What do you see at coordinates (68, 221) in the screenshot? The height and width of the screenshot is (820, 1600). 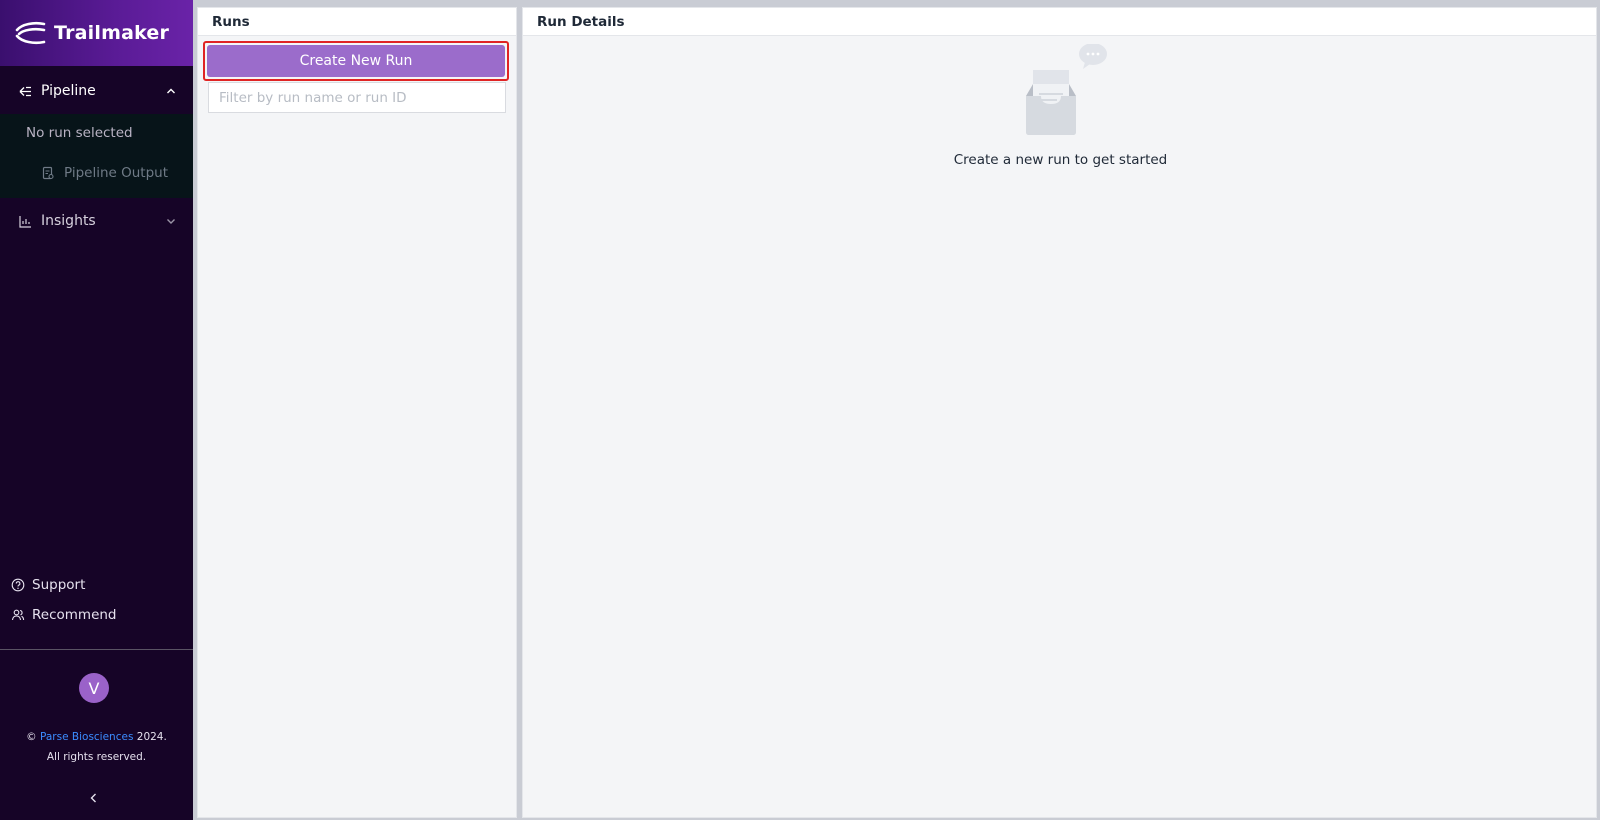 I see `nav-insights-label: Insights` at bounding box center [68, 221].